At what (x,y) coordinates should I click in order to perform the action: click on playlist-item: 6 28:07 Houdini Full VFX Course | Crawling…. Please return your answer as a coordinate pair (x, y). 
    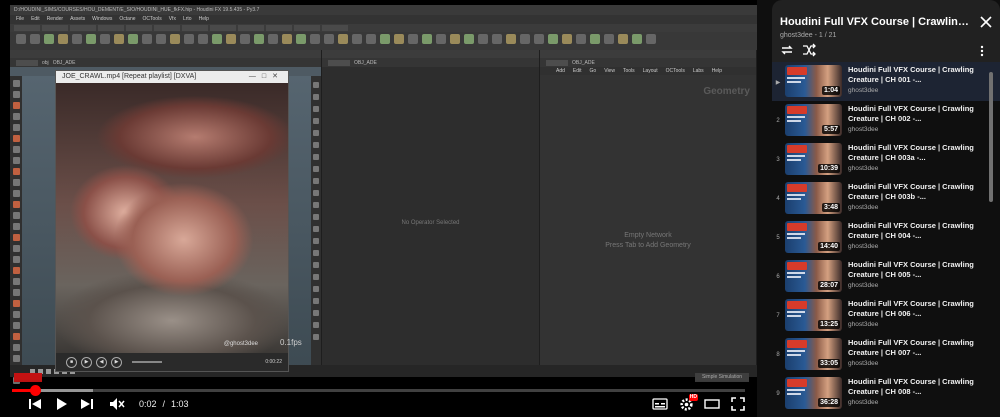
    Looking at the image, I should click on (886, 276).